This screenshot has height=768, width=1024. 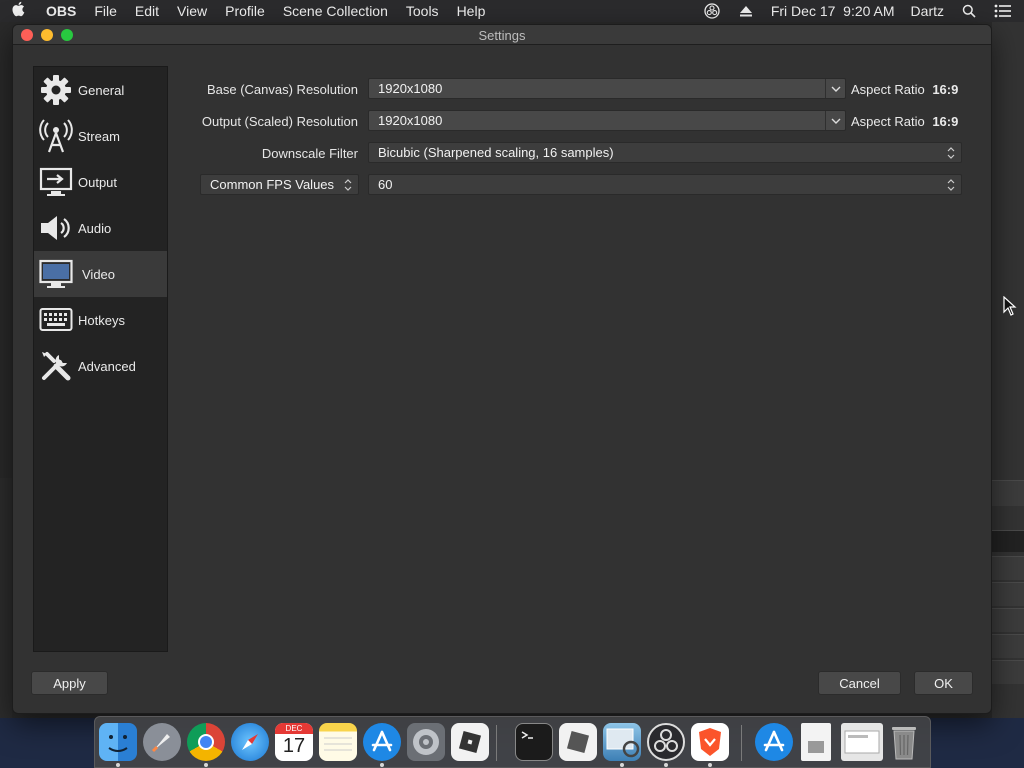 I want to click on sidebar-item-label: Audio, so click(x=95, y=228).